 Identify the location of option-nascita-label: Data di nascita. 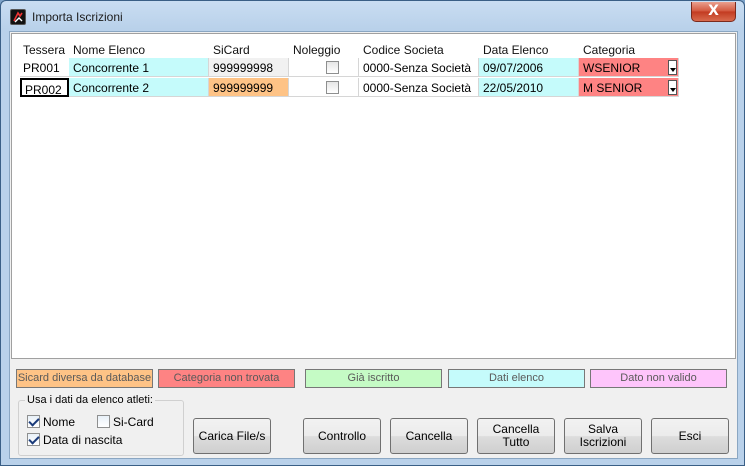
(83, 440).